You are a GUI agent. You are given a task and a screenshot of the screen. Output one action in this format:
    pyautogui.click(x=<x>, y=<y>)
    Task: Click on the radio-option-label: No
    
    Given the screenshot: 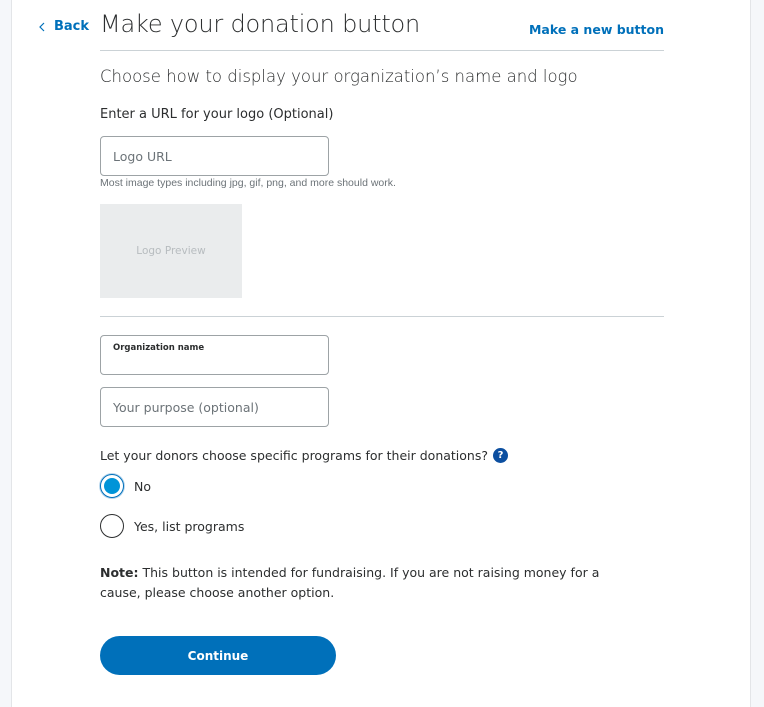 What is the action you would take?
    pyautogui.click(x=142, y=486)
    